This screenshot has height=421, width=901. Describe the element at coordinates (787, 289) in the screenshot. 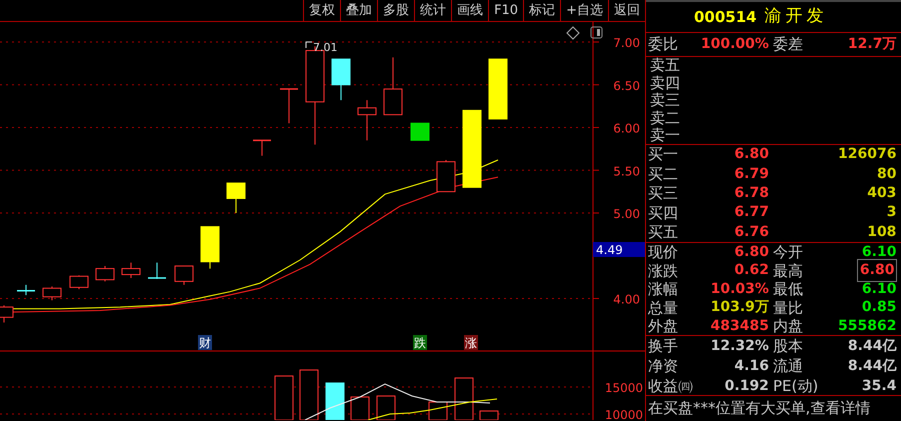

I see `field-label: 最低` at that location.